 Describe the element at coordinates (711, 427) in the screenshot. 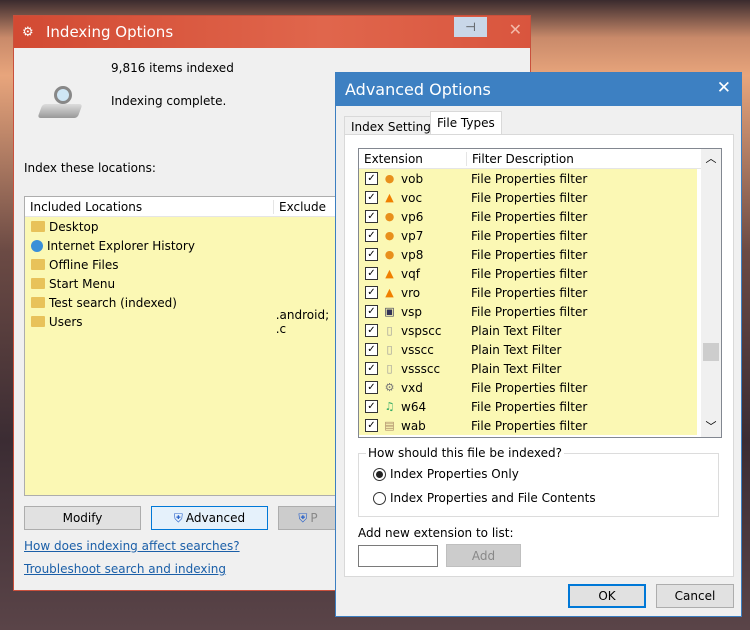

I see `scroll-down-icon: ﹀` at that location.